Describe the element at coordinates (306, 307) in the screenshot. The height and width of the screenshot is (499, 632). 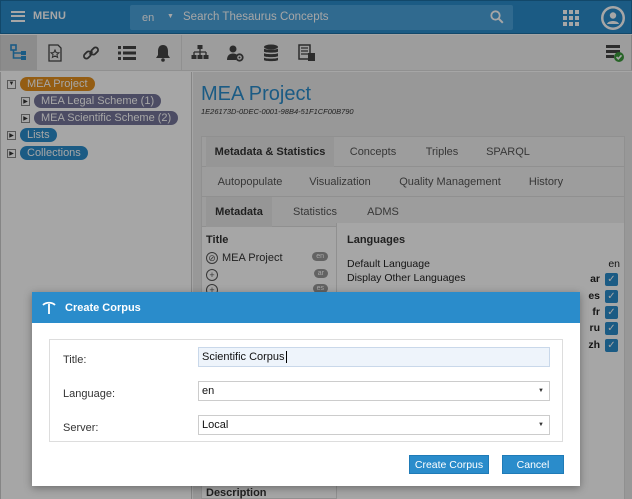
I see `dialog-header: Create Corpus` at that location.